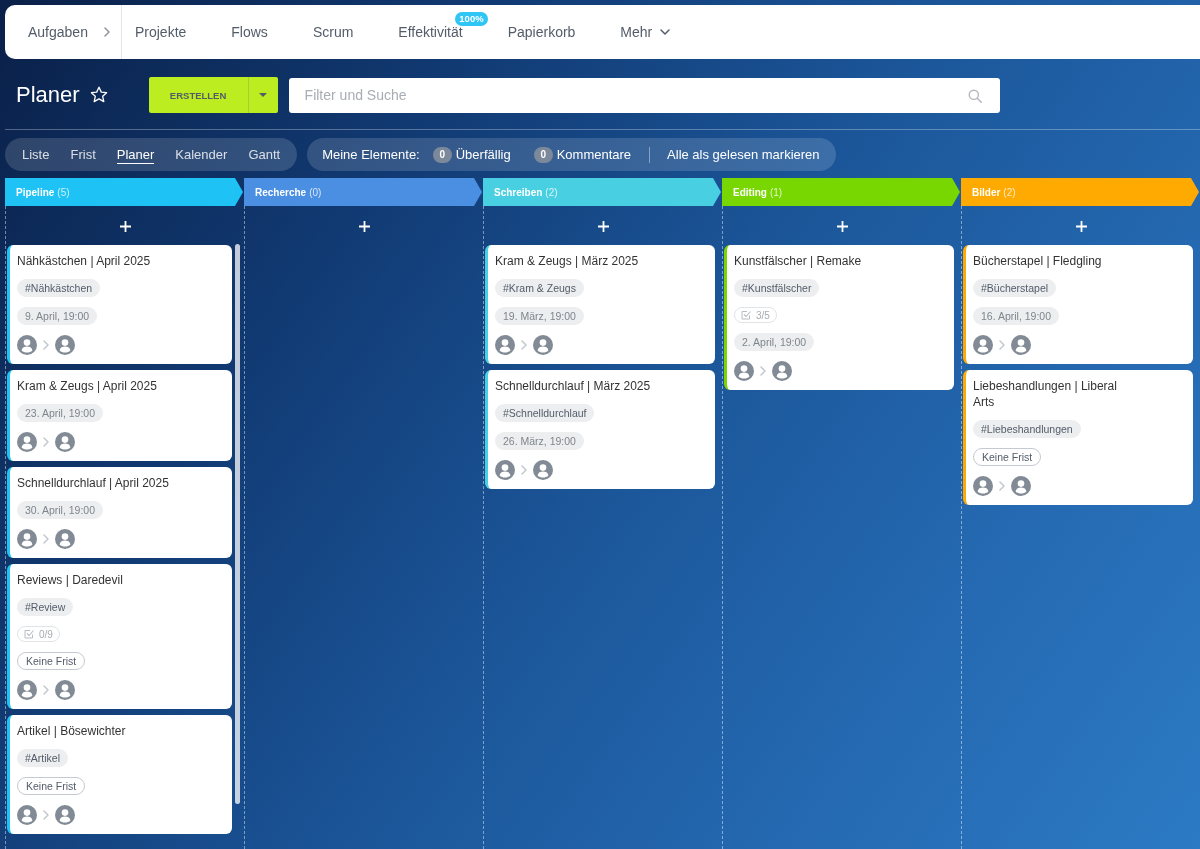 Image resolution: width=1200 pixels, height=849 pixels. I want to click on card-title: Kram & Zeugs | April 2025, so click(87, 386).